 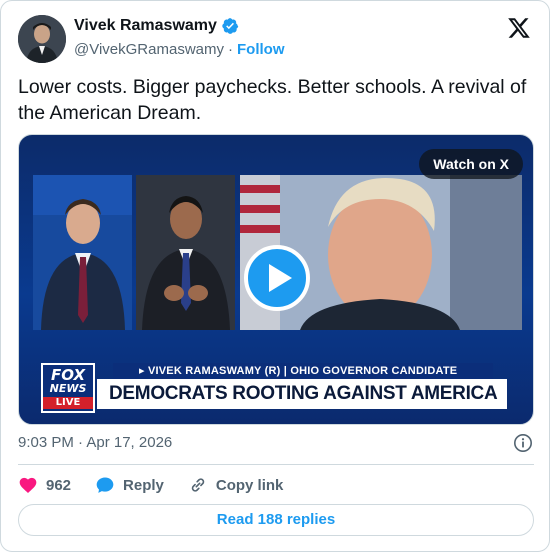 What do you see at coordinates (42, 39) in the screenshot?
I see `avatar` at bounding box center [42, 39].